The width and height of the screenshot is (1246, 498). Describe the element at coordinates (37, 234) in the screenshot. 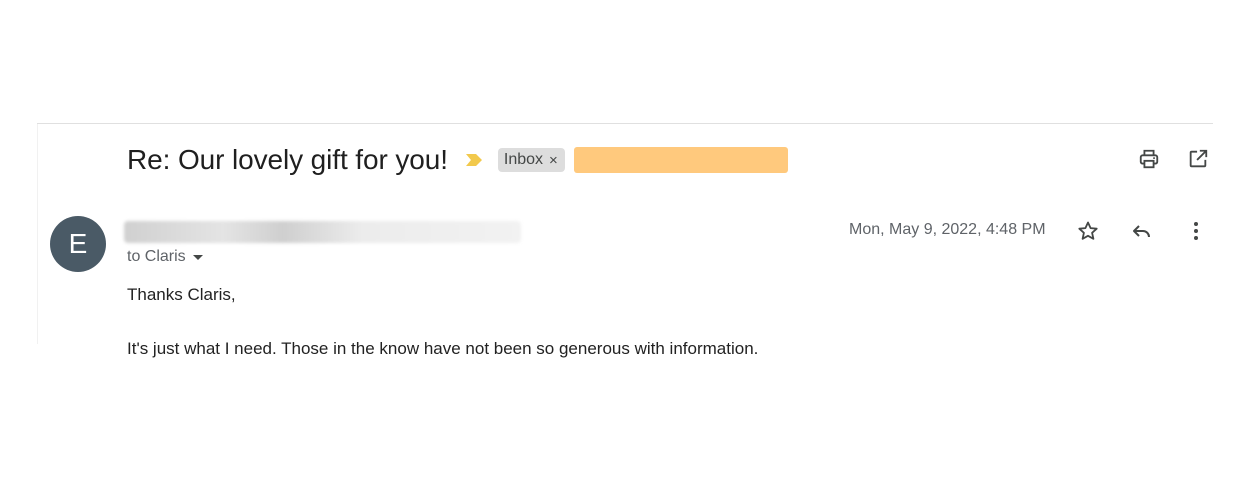

I see `message-left-rule` at that location.